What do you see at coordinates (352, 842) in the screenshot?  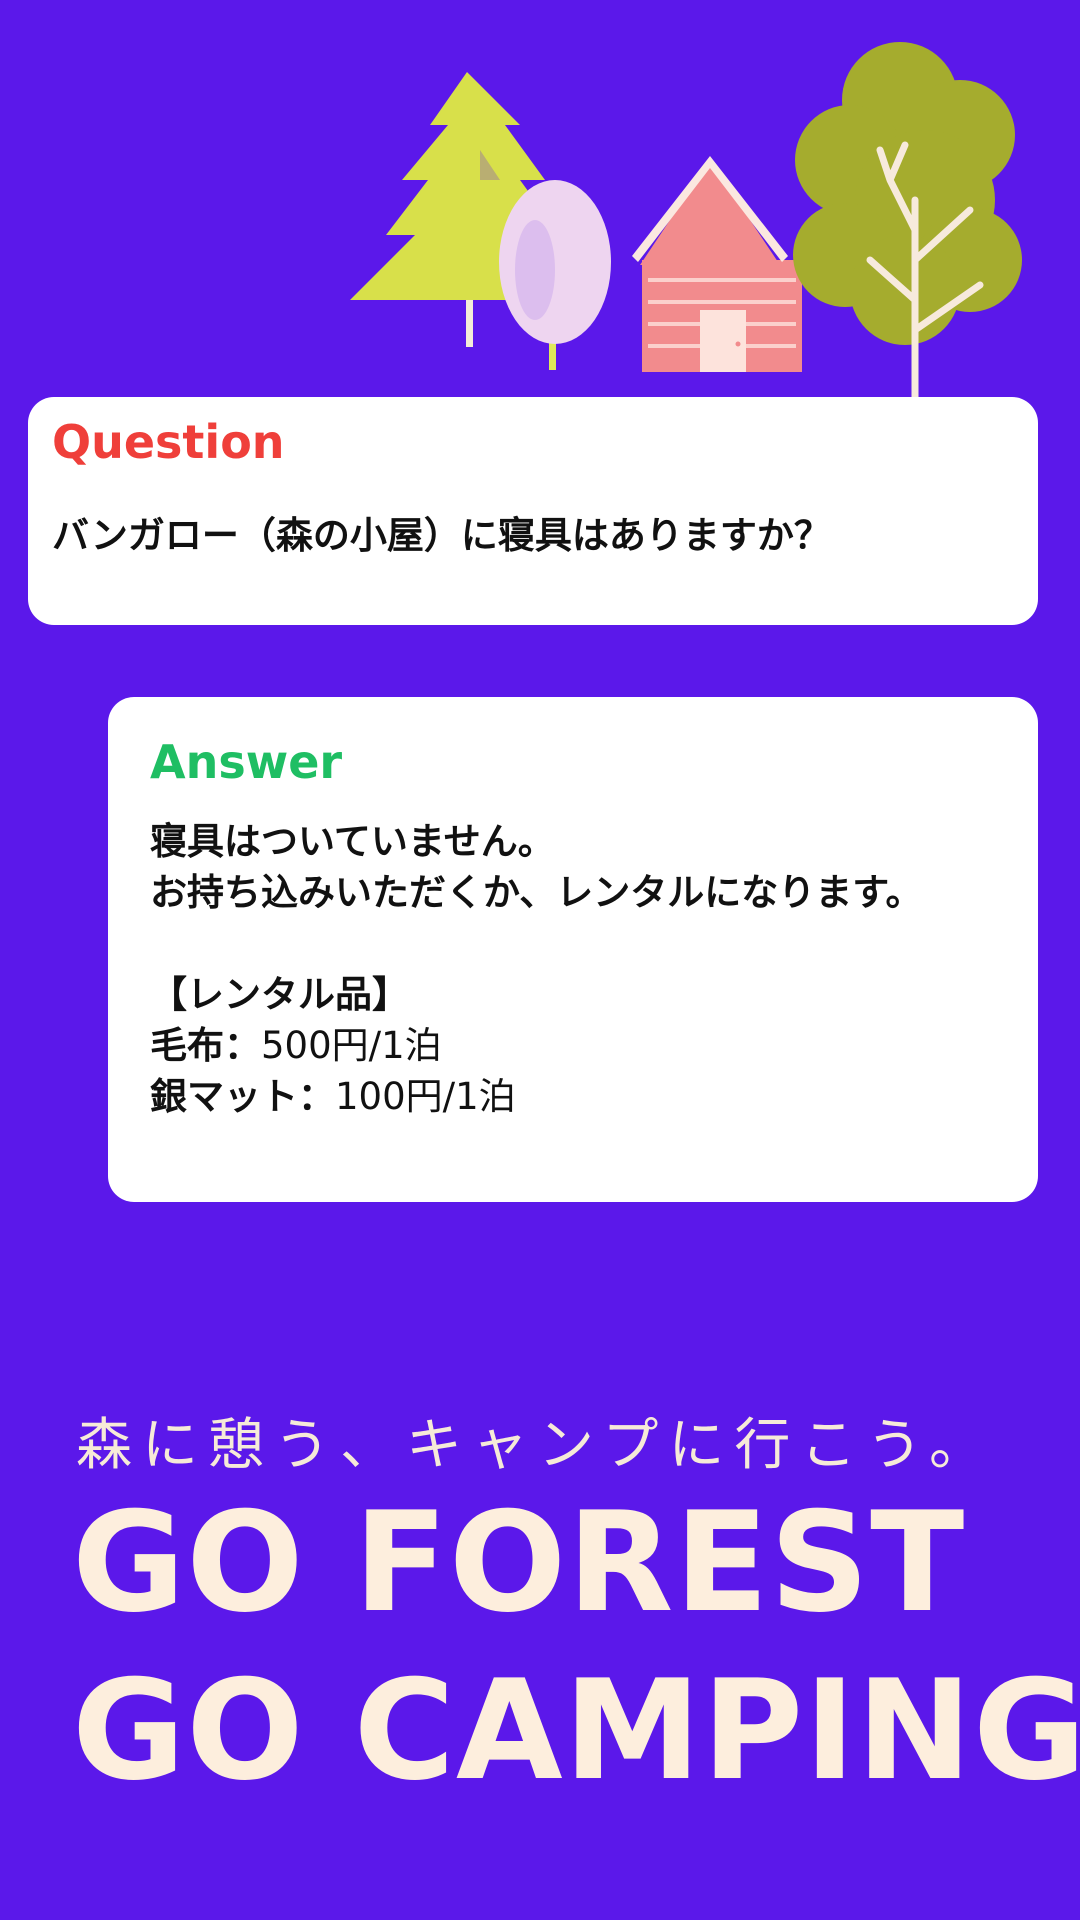 I see `answer-line-1: 寝具はついていません。` at bounding box center [352, 842].